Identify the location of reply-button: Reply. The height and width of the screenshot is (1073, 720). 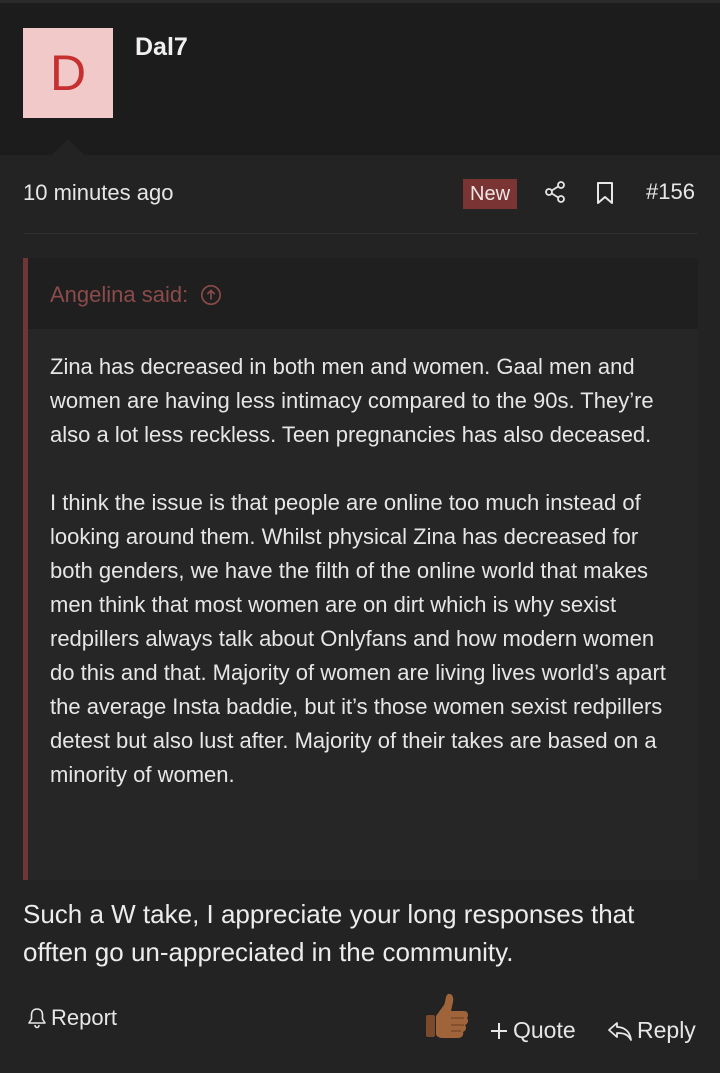
(651, 1030).